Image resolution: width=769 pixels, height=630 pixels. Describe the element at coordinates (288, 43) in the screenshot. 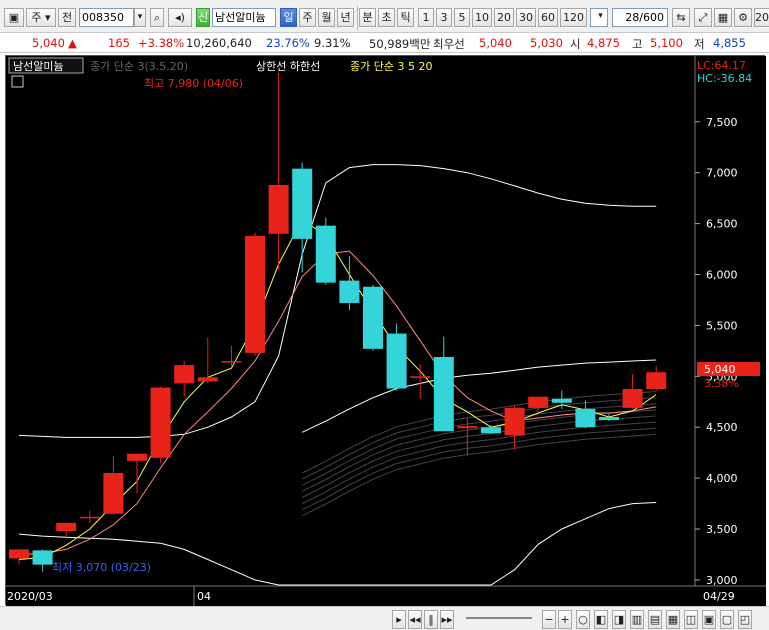

I see `rate-1: 23.76%` at that location.